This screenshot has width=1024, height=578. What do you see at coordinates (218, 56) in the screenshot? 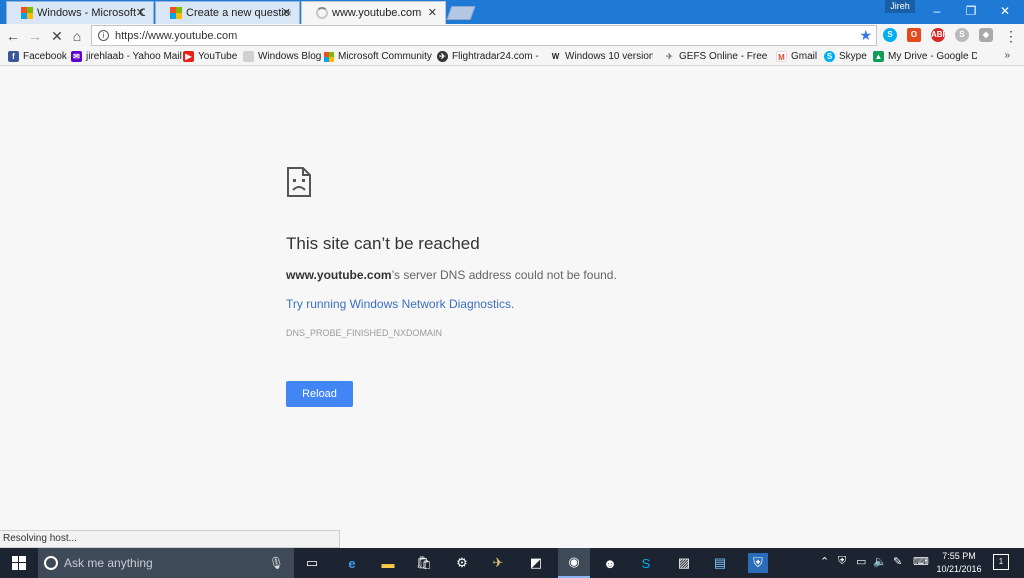
I see `bookmark-label: YouTube` at bounding box center [218, 56].